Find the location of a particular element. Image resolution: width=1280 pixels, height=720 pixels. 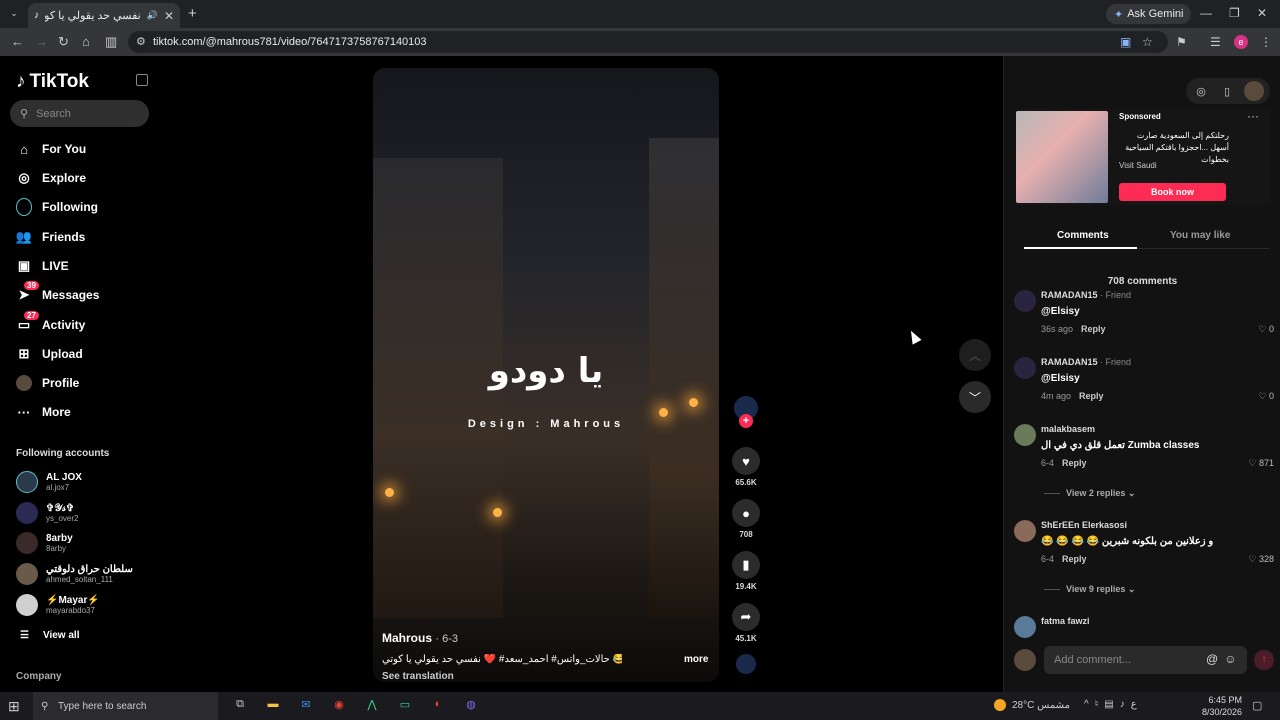

forward-icon: → is located at coordinates (41, 41).